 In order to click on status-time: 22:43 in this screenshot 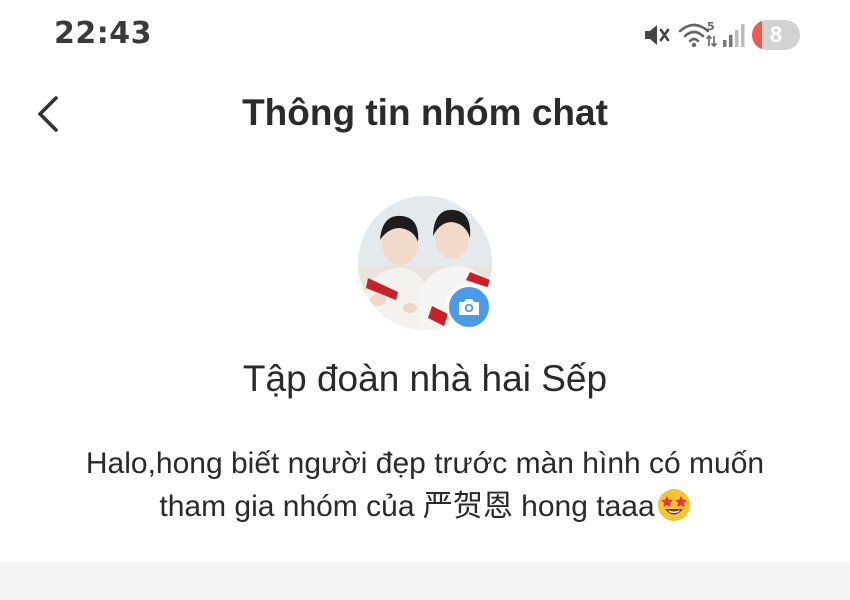, I will do `click(103, 33)`.